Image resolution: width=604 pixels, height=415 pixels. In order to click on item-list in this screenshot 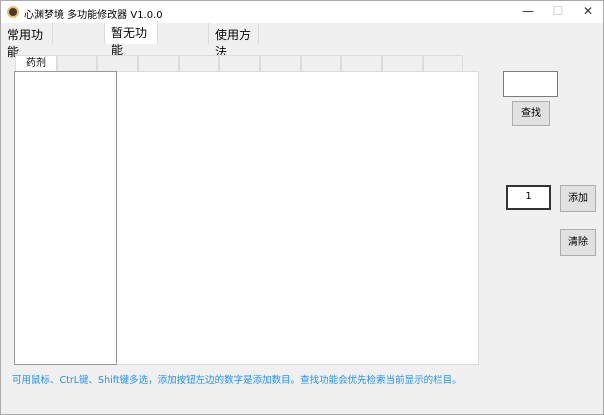, I will do `click(65, 218)`.